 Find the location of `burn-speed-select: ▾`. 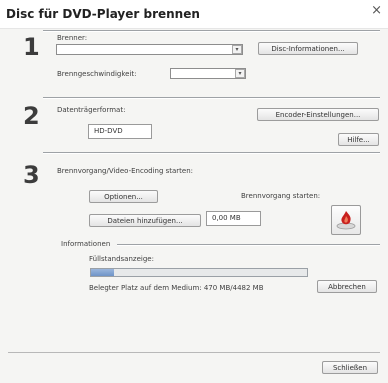

burn-speed-select: ▾ is located at coordinates (208, 73).